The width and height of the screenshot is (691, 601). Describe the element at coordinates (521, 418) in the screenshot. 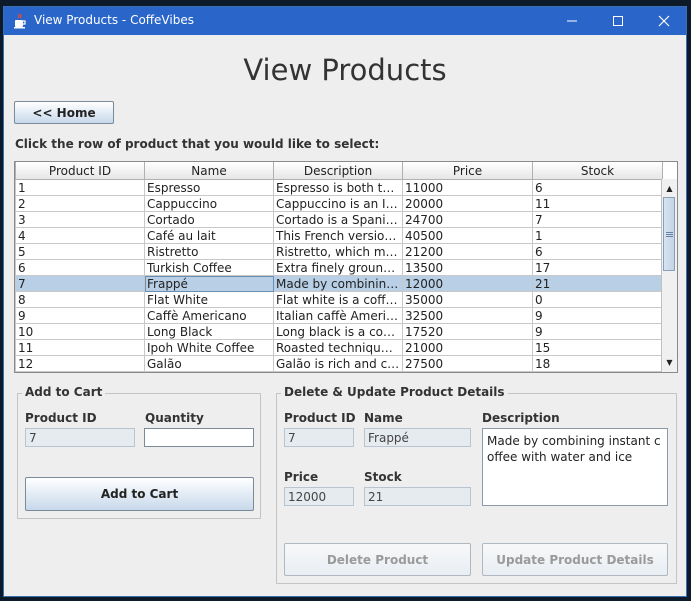

I see `details-description-label: Description` at that location.